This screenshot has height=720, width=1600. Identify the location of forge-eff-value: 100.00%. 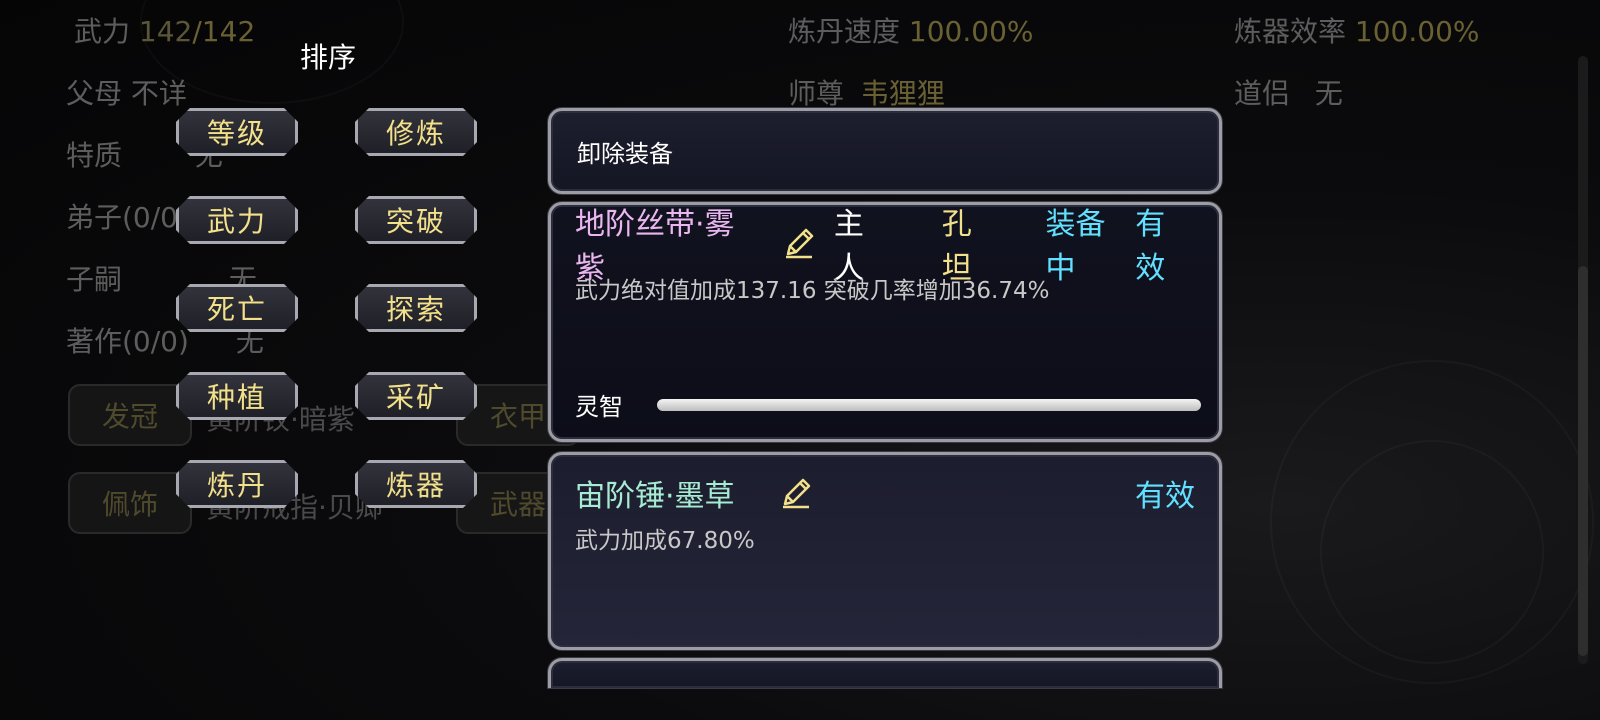
(1417, 31).